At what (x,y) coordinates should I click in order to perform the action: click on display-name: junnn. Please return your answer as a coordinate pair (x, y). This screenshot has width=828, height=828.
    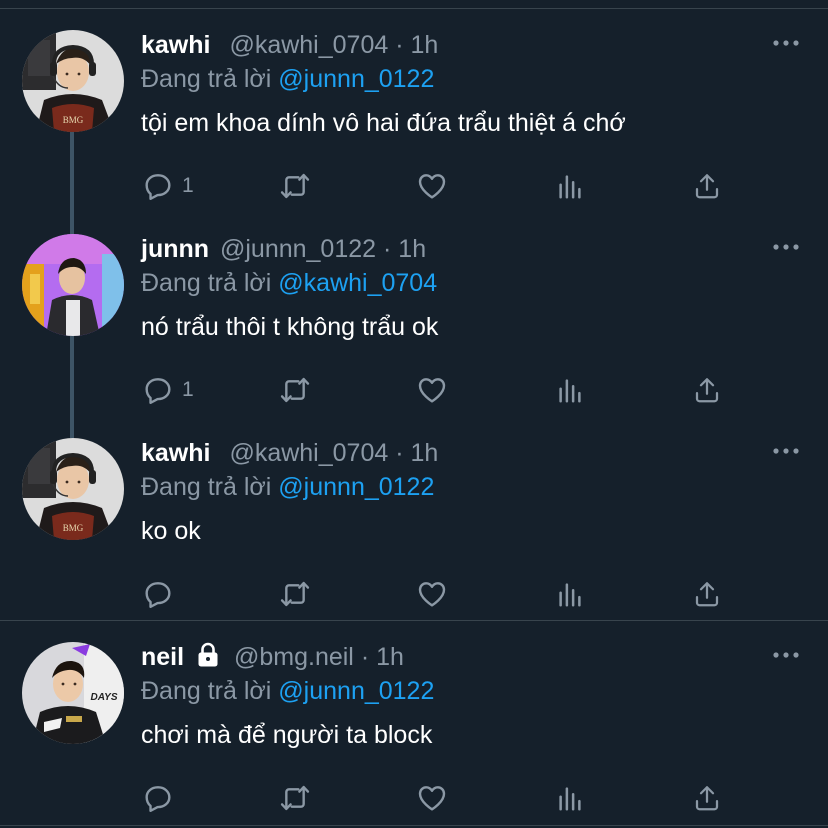
    Looking at the image, I should click on (175, 249).